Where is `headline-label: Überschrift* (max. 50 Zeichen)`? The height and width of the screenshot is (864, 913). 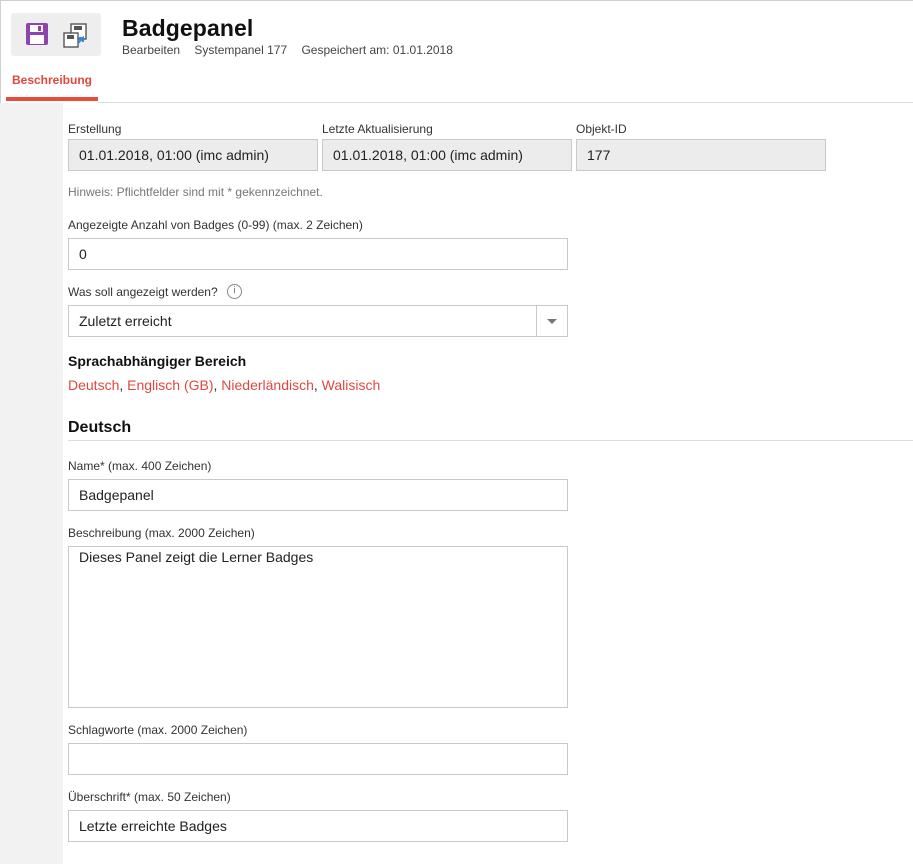 headline-label: Überschrift* (max. 50 Zeichen) is located at coordinates (149, 797).